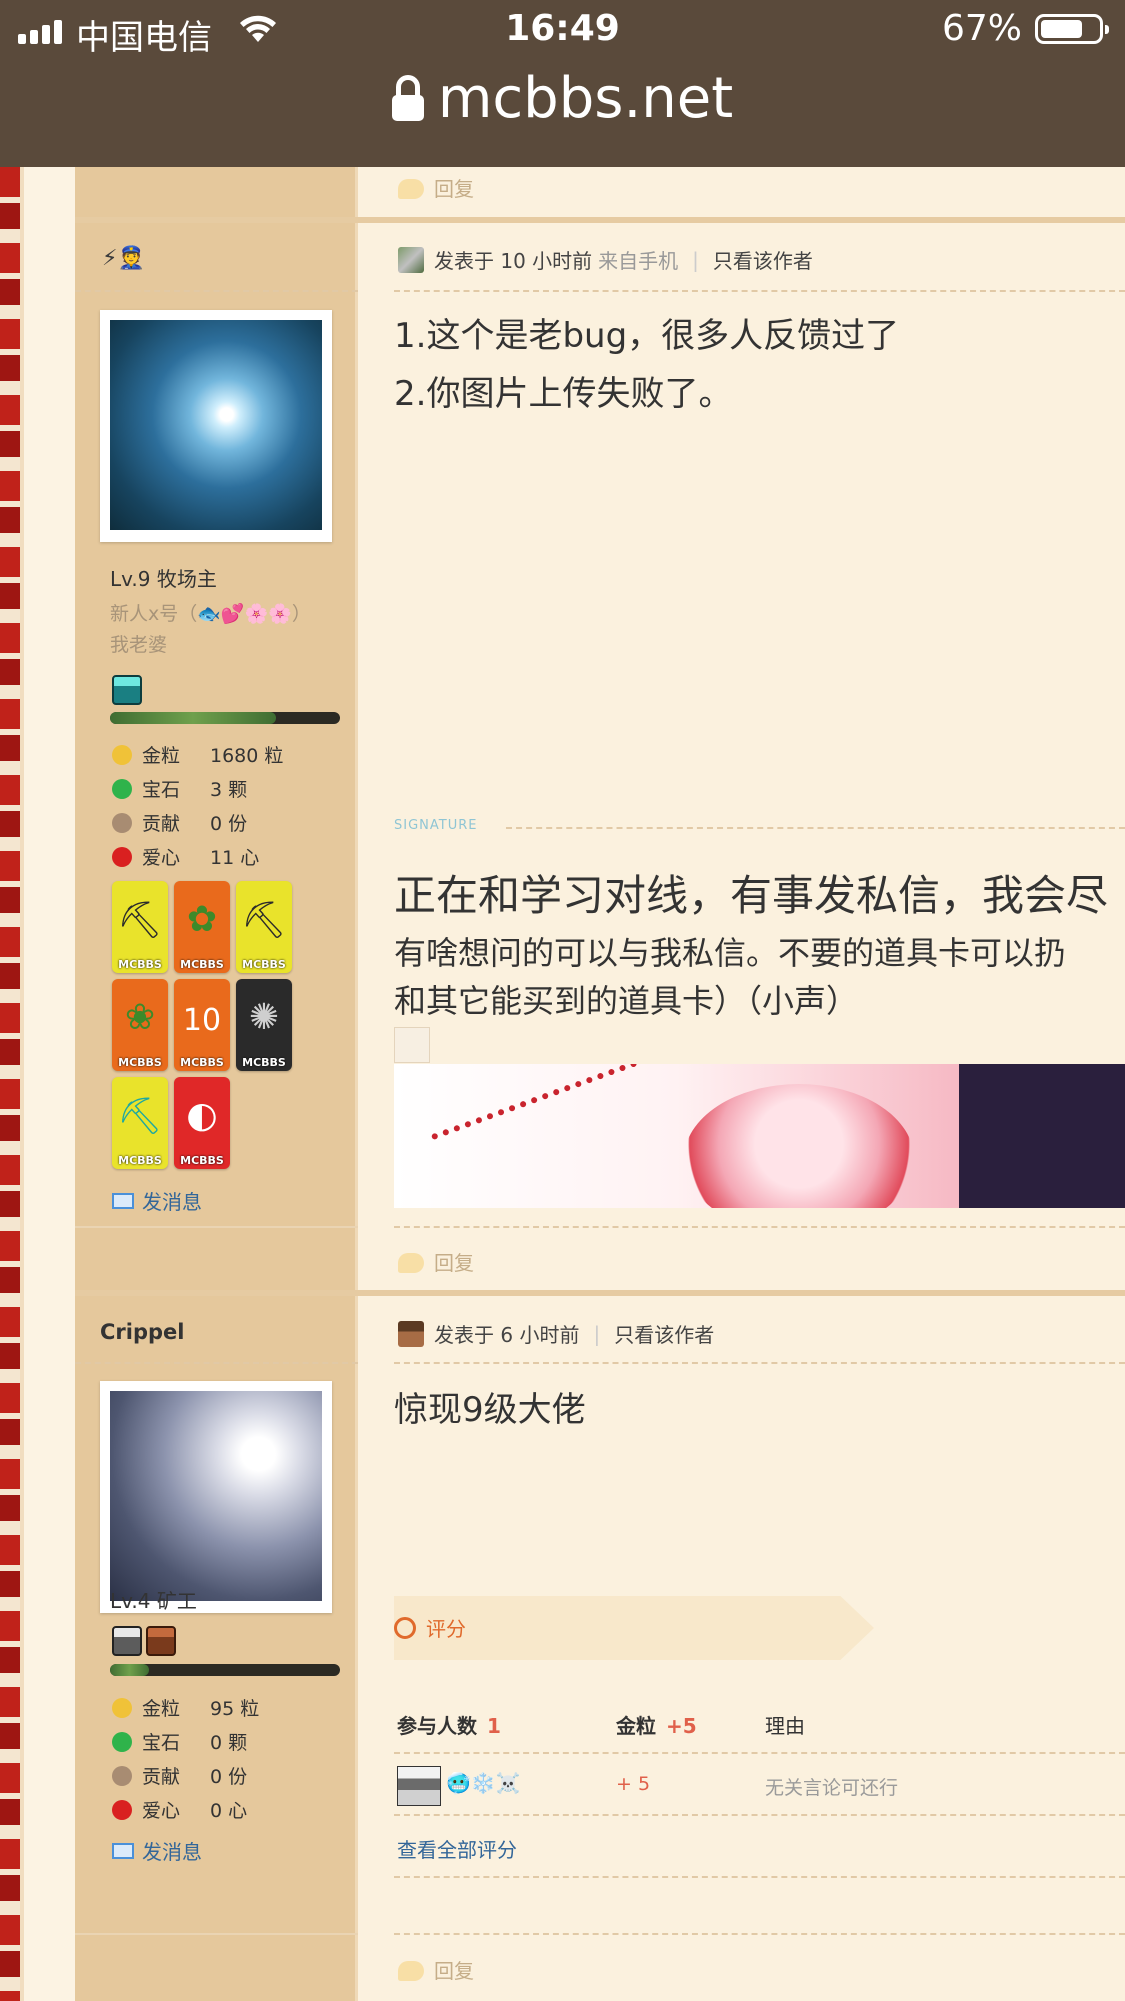  What do you see at coordinates (430, 1627) in the screenshot?
I see `rating-title: 评分` at bounding box center [430, 1627].